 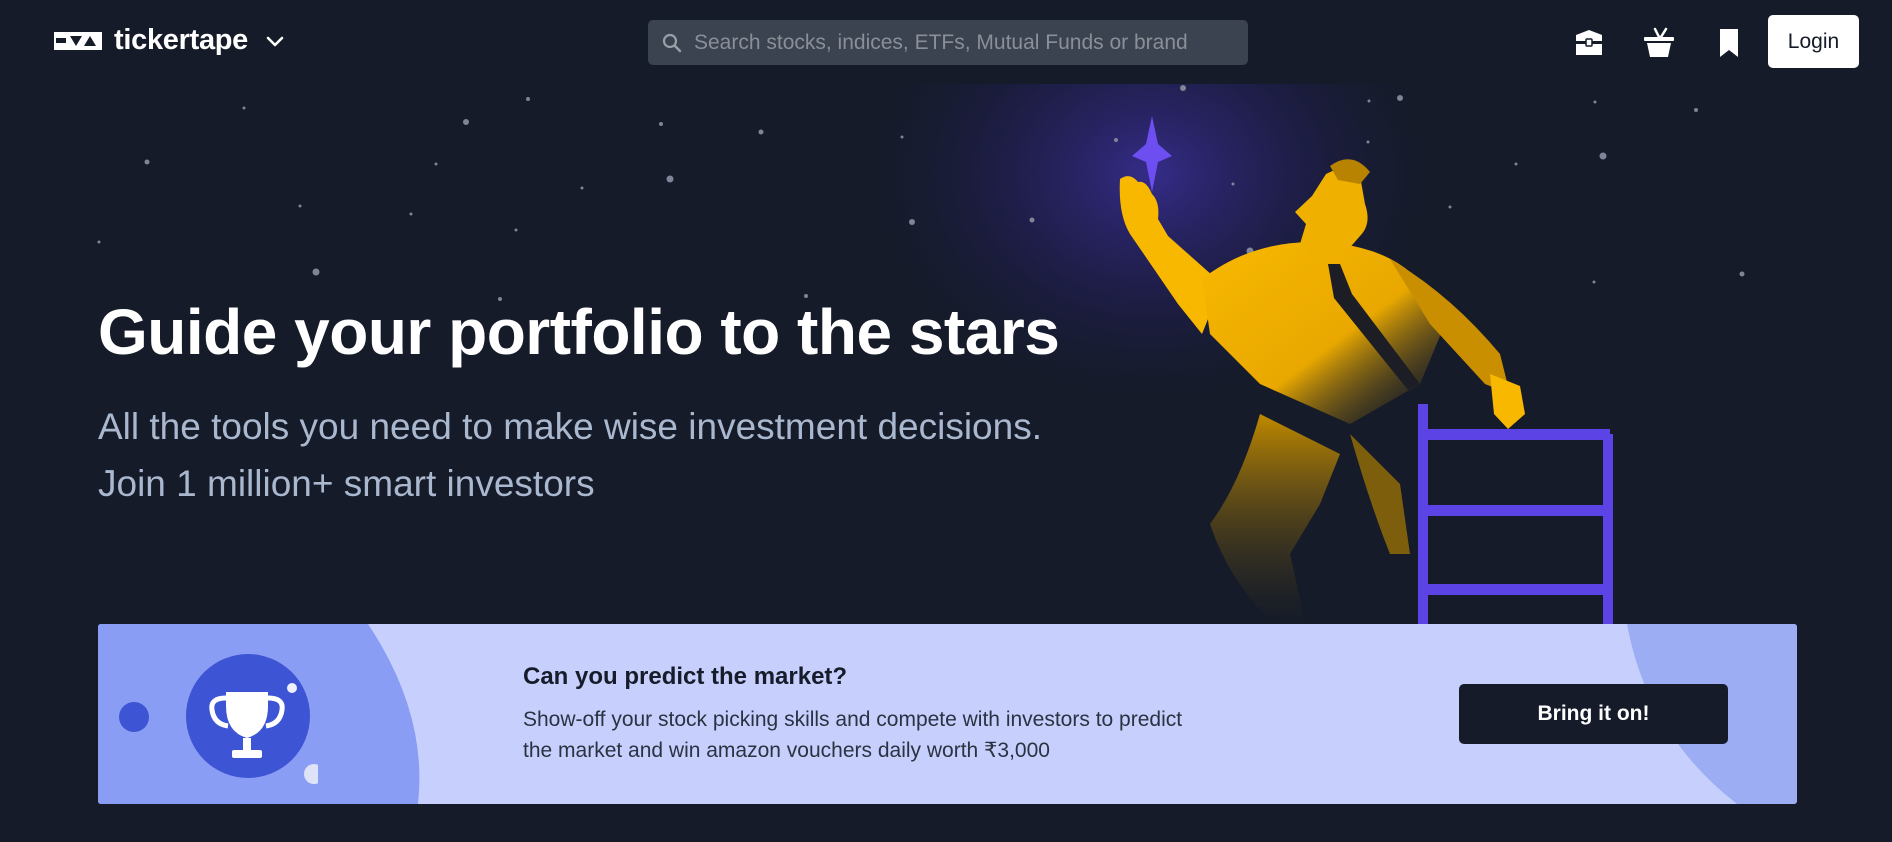 I want to click on search-bar, so click(x=948, y=42).